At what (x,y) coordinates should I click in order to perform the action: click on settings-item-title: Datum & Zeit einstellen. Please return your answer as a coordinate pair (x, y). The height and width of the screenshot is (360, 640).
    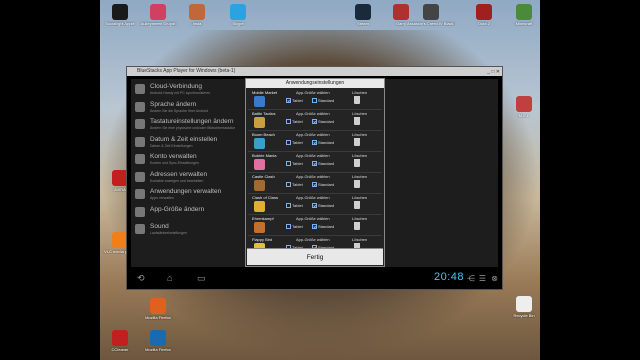
    Looking at the image, I should click on (184, 139).